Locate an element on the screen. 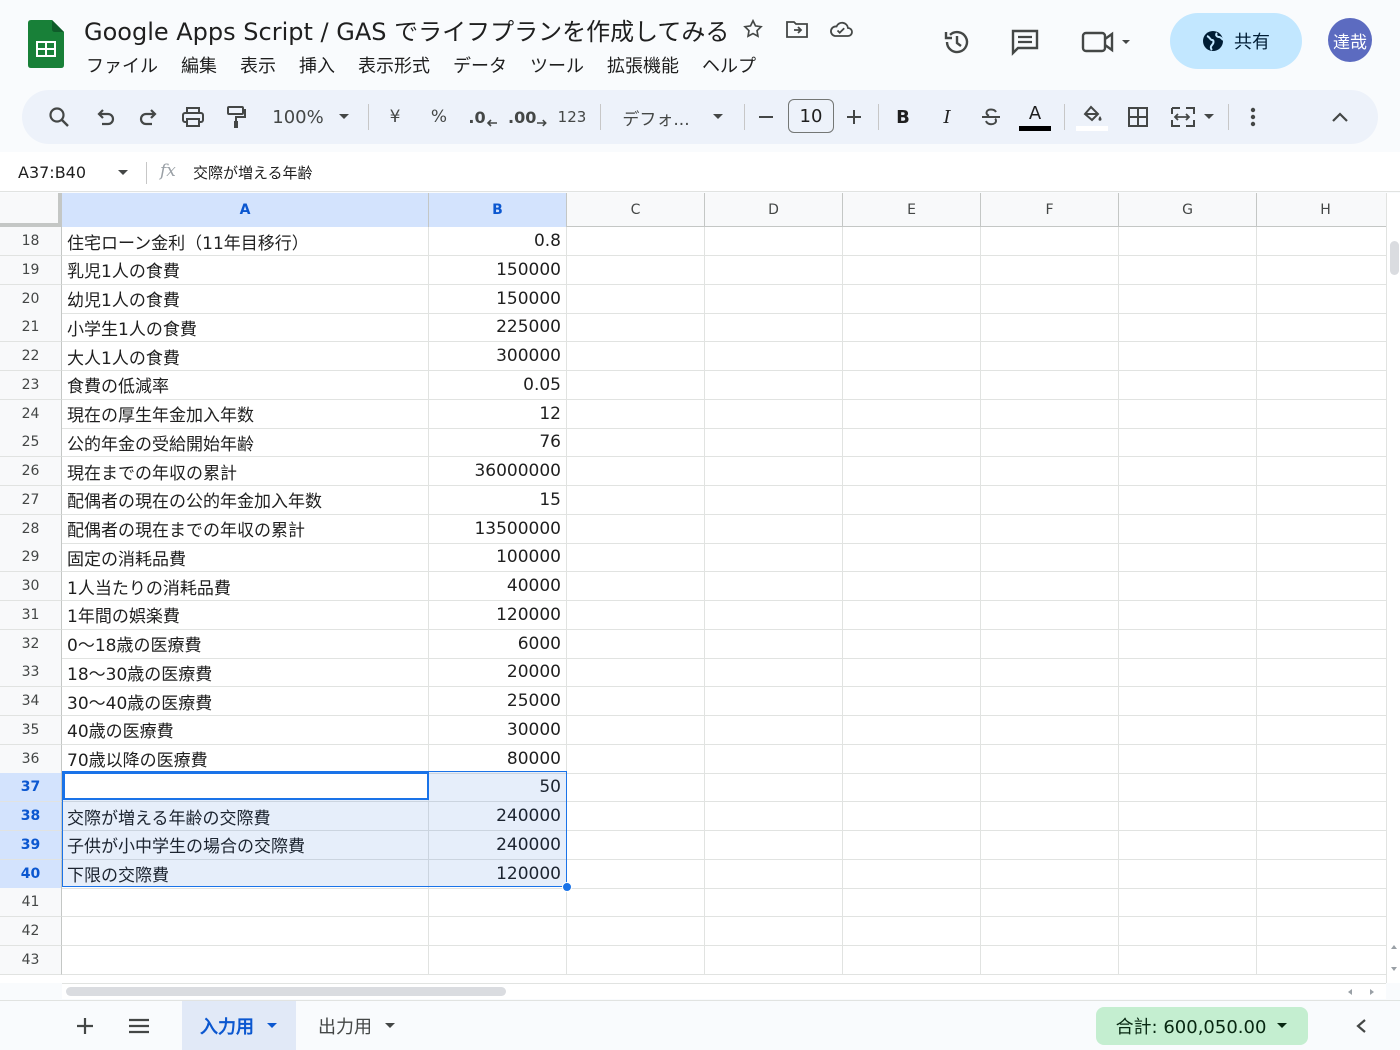 This screenshot has height=1050, width=1400. cell-value: 150000 is located at coordinates (498, 299).